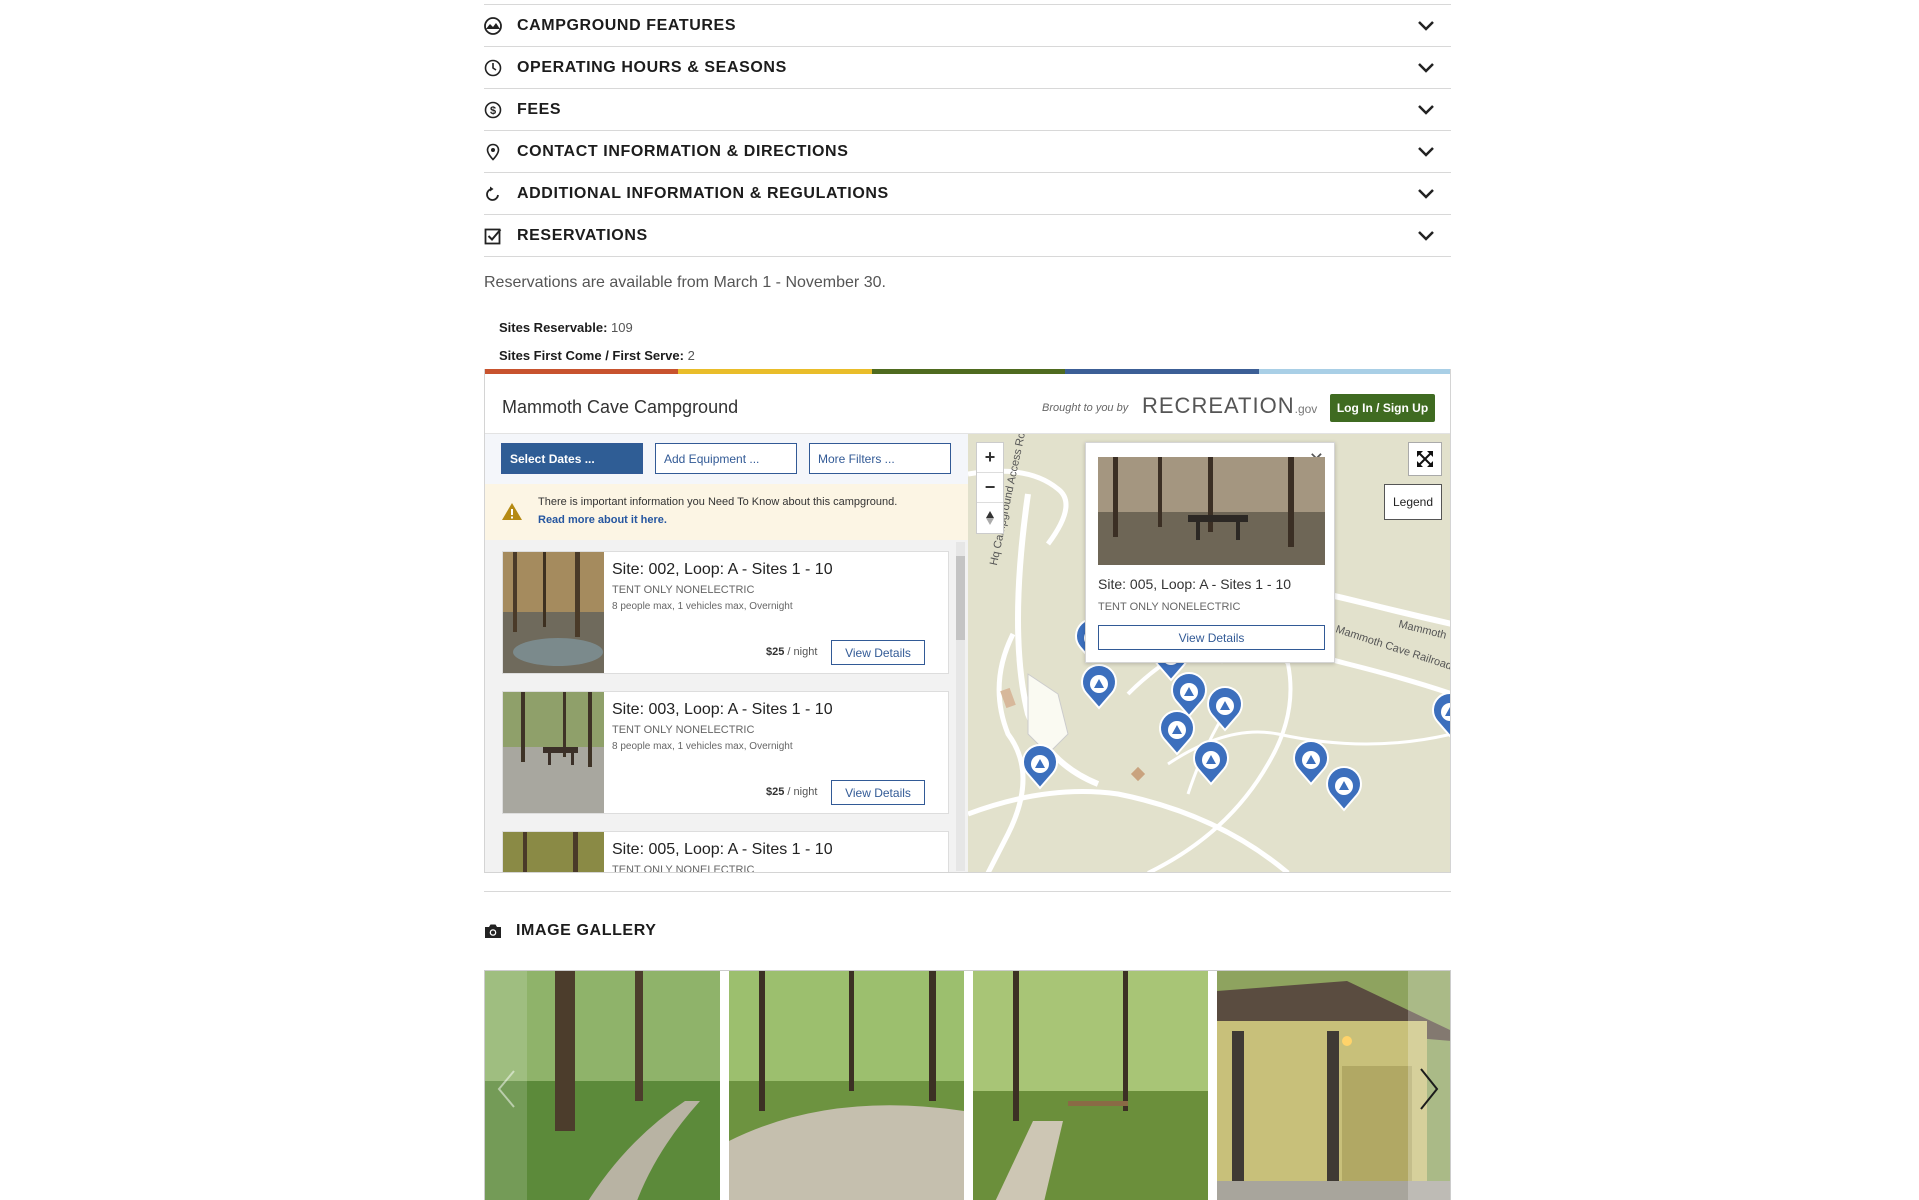 The height and width of the screenshot is (1200, 1919). What do you see at coordinates (1195, 584) in the screenshot?
I see `popup-site-title: Site: 005, Loop: A - Sites 1 - 10` at bounding box center [1195, 584].